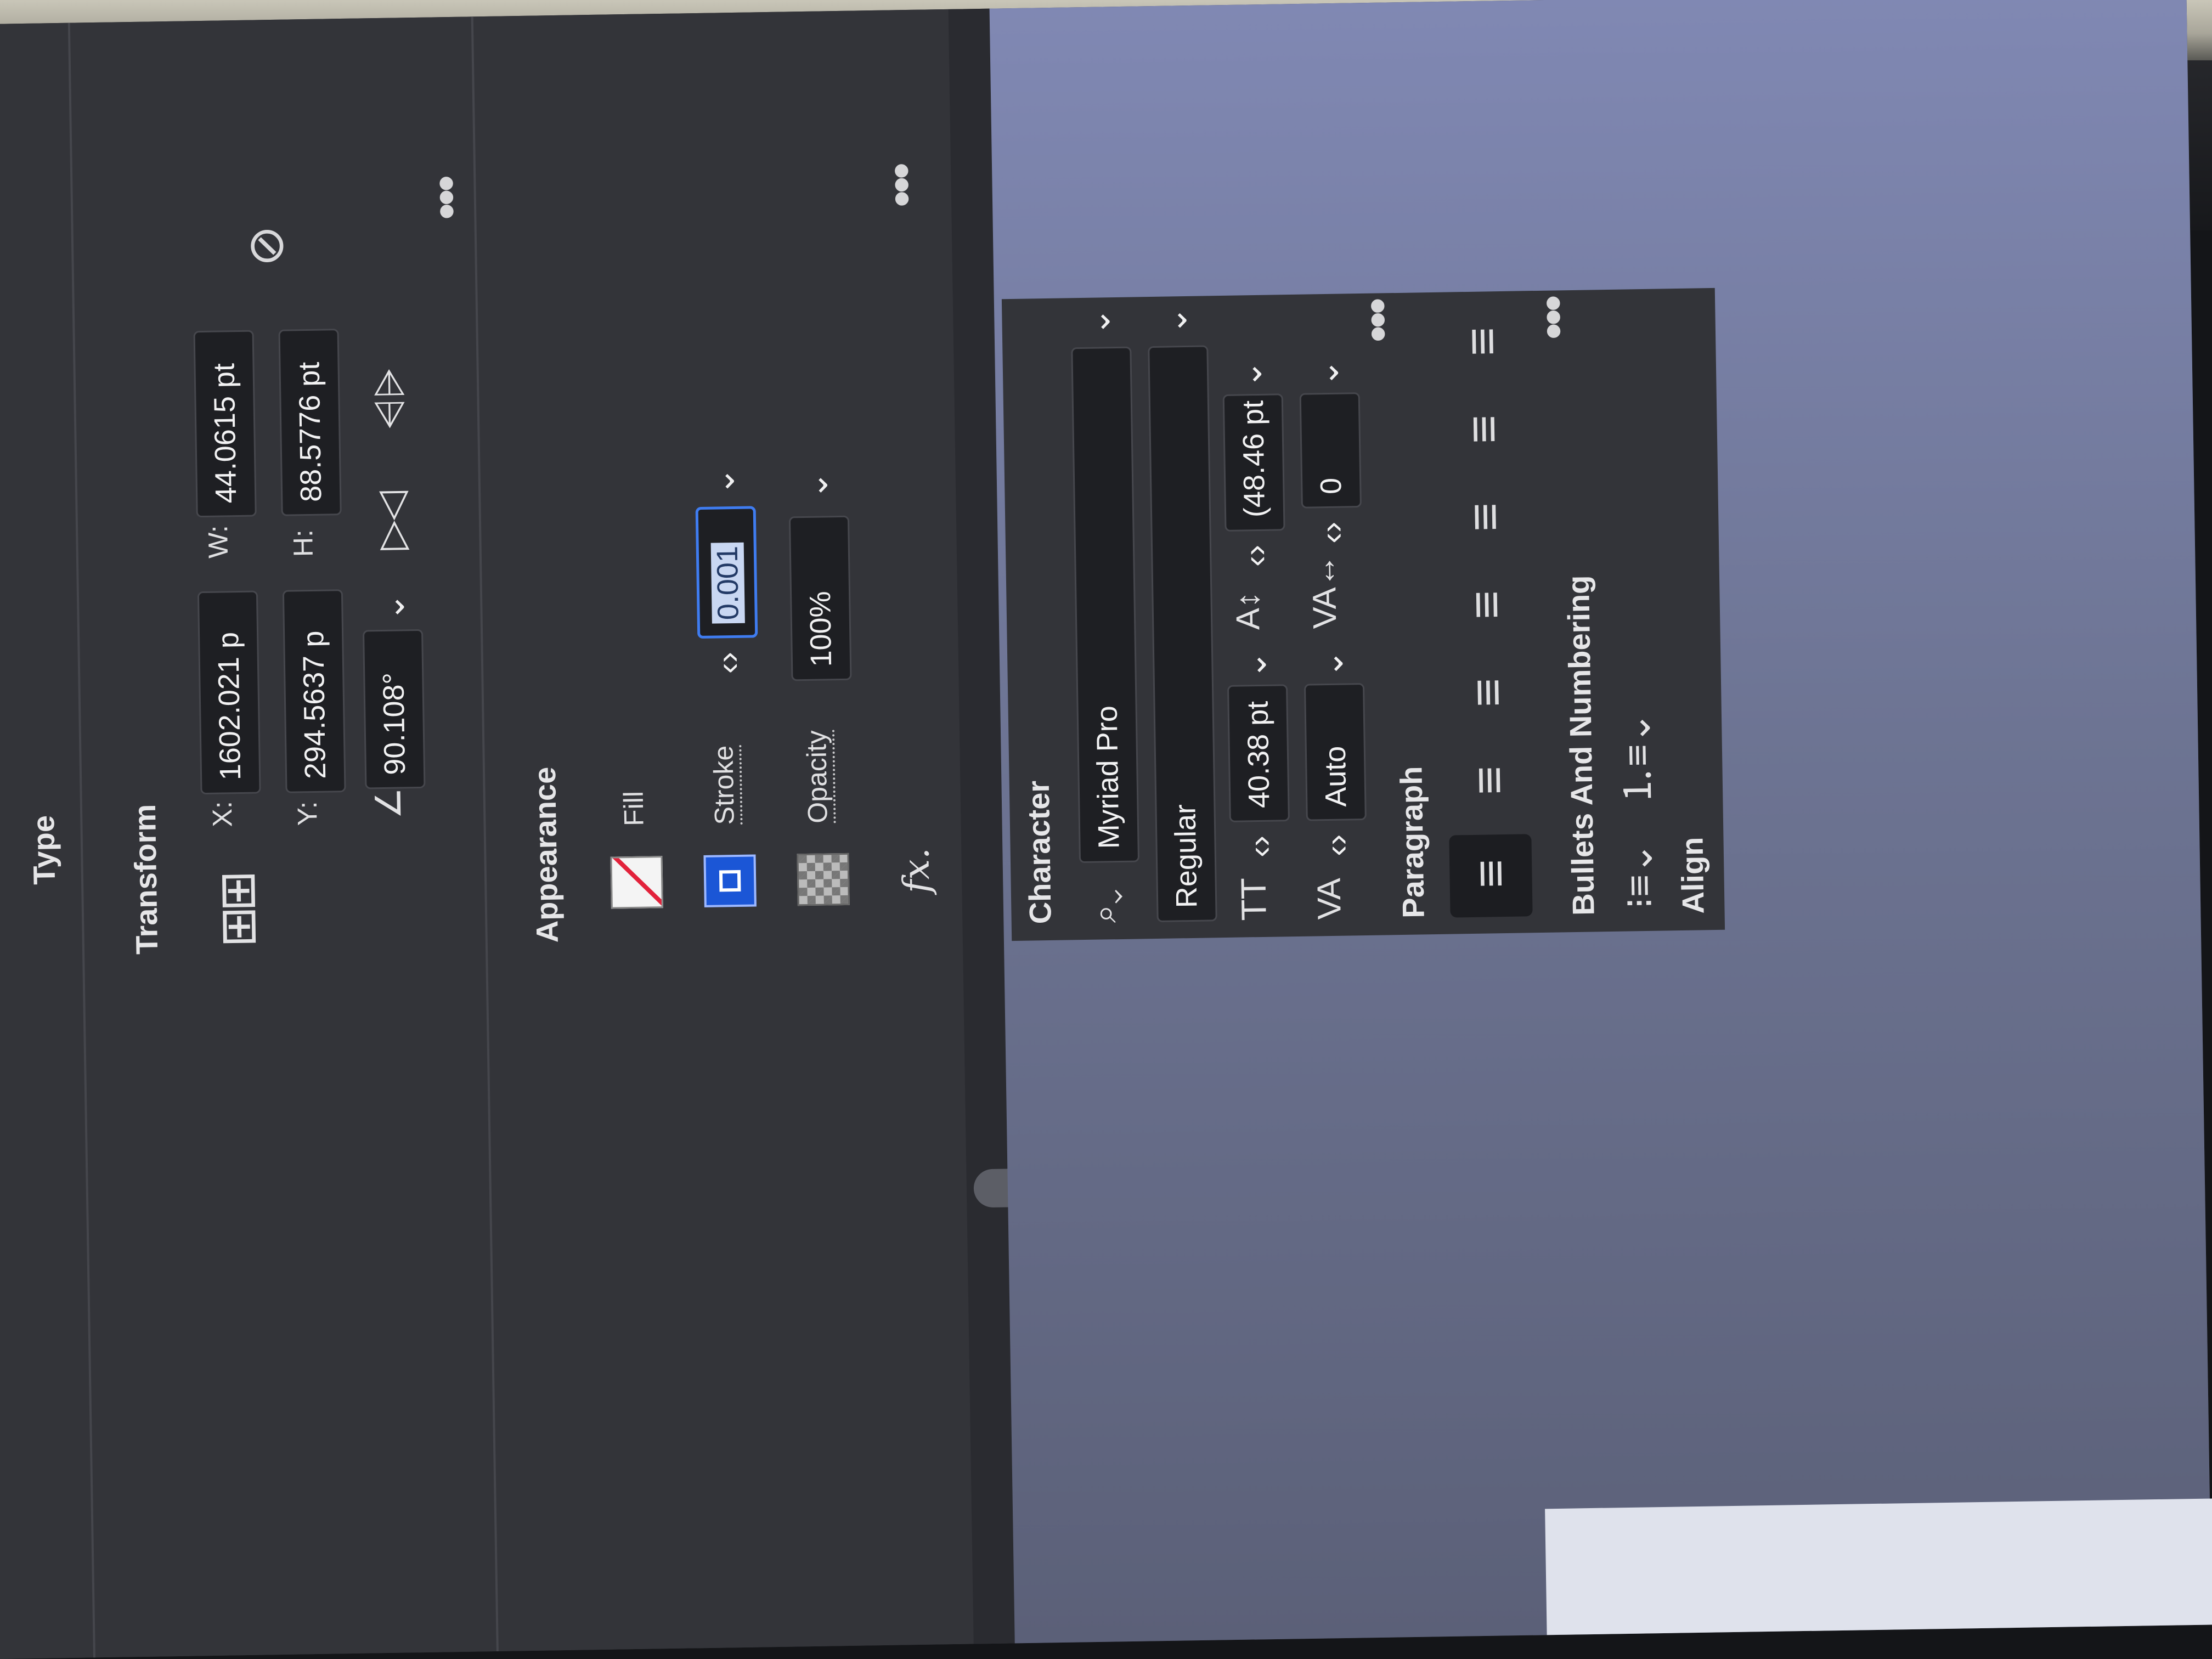 The height and width of the screenshot is (1659, 2212). What do you see at coordinates (1039, 852) in the screenshot?
I see `character-title: Character` at bounding box center [1039, 852].